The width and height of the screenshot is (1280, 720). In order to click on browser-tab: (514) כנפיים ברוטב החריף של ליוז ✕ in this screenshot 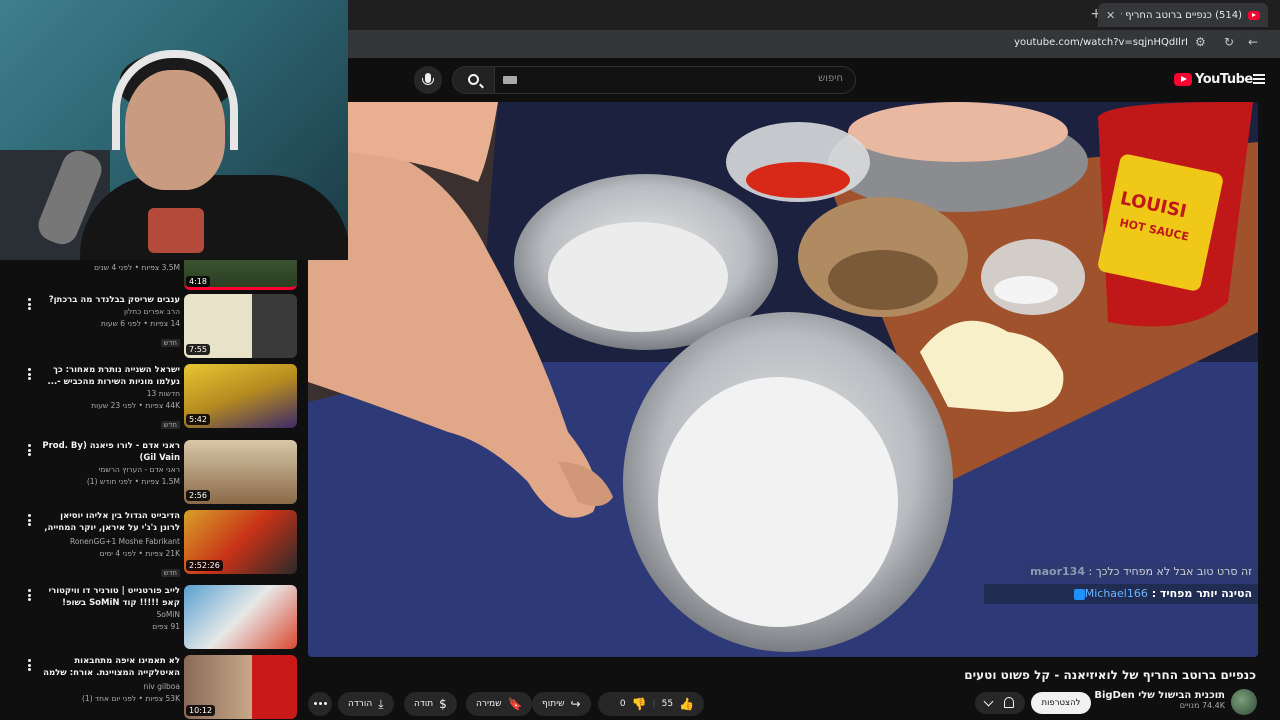, I will do `click(1183, 15)`.